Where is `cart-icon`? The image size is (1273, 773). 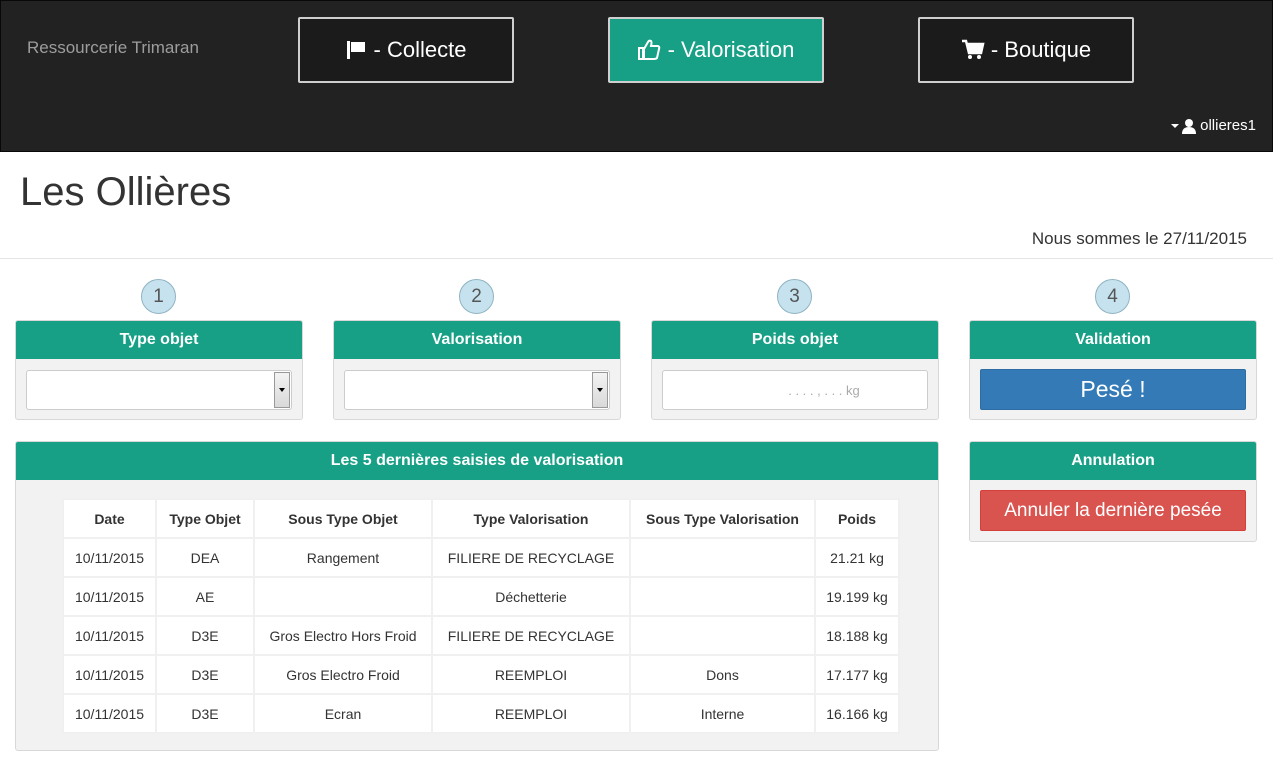 cart-icon is located at coordinates (973, 49).